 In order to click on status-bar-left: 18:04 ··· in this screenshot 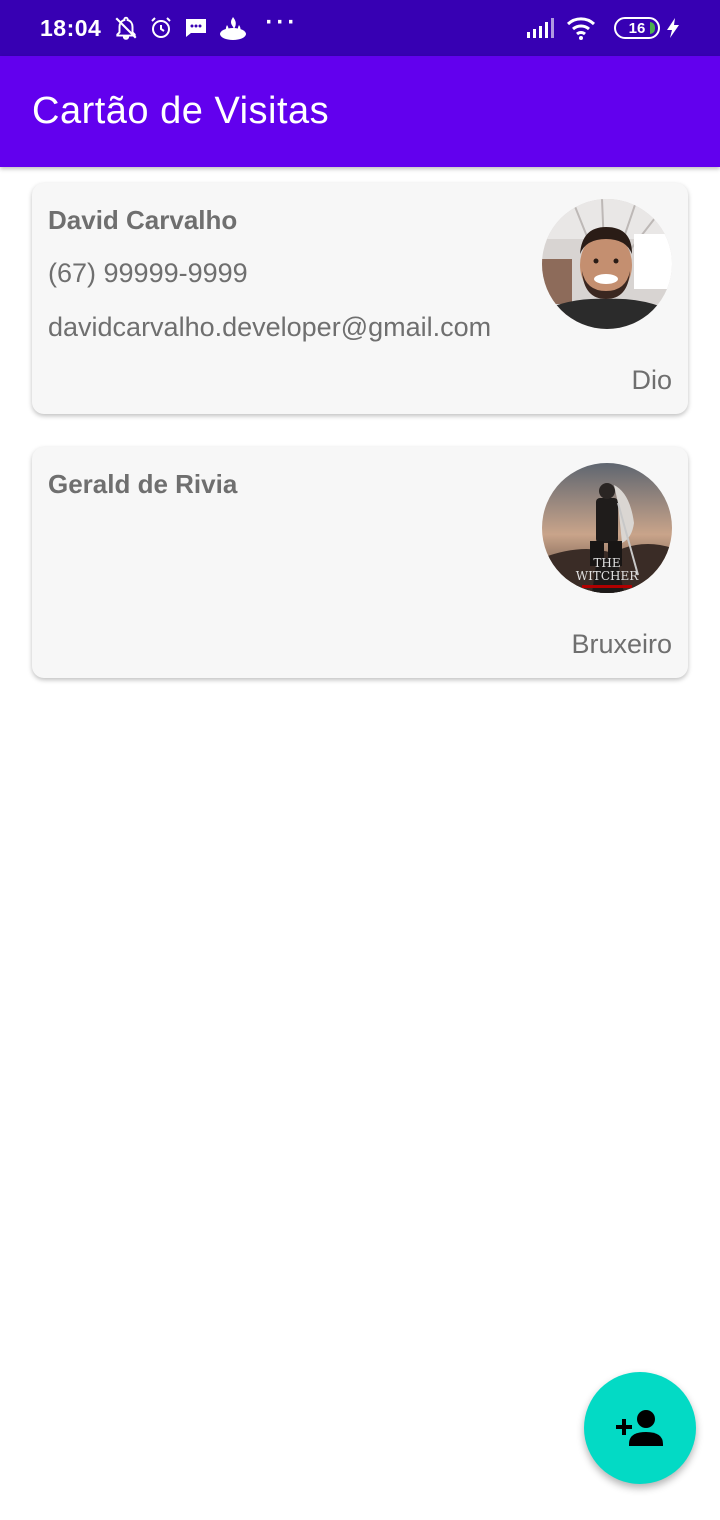, I will do `click(169, 25)`.